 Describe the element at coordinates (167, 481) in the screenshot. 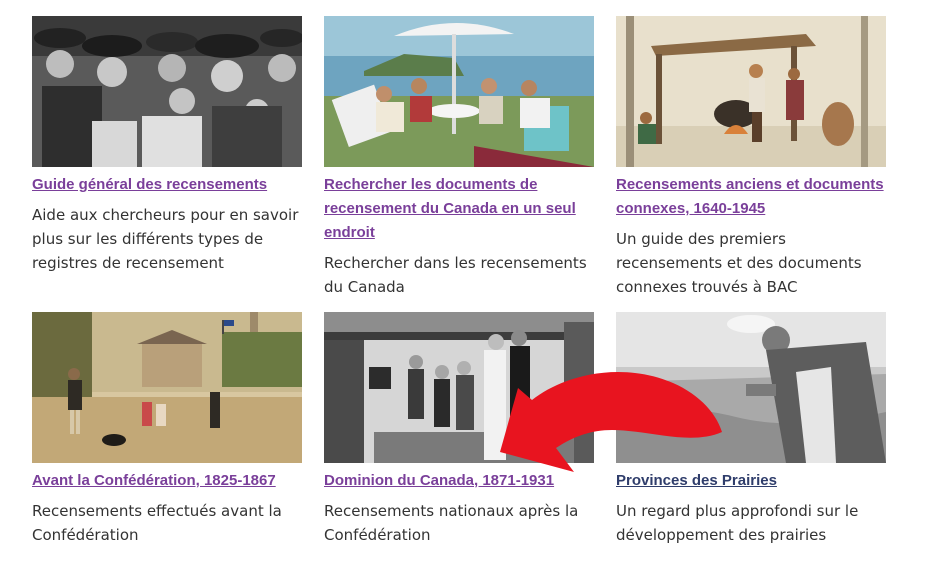

I see `card-title-link: Avant la Confédération, 1825-1867` at that location.